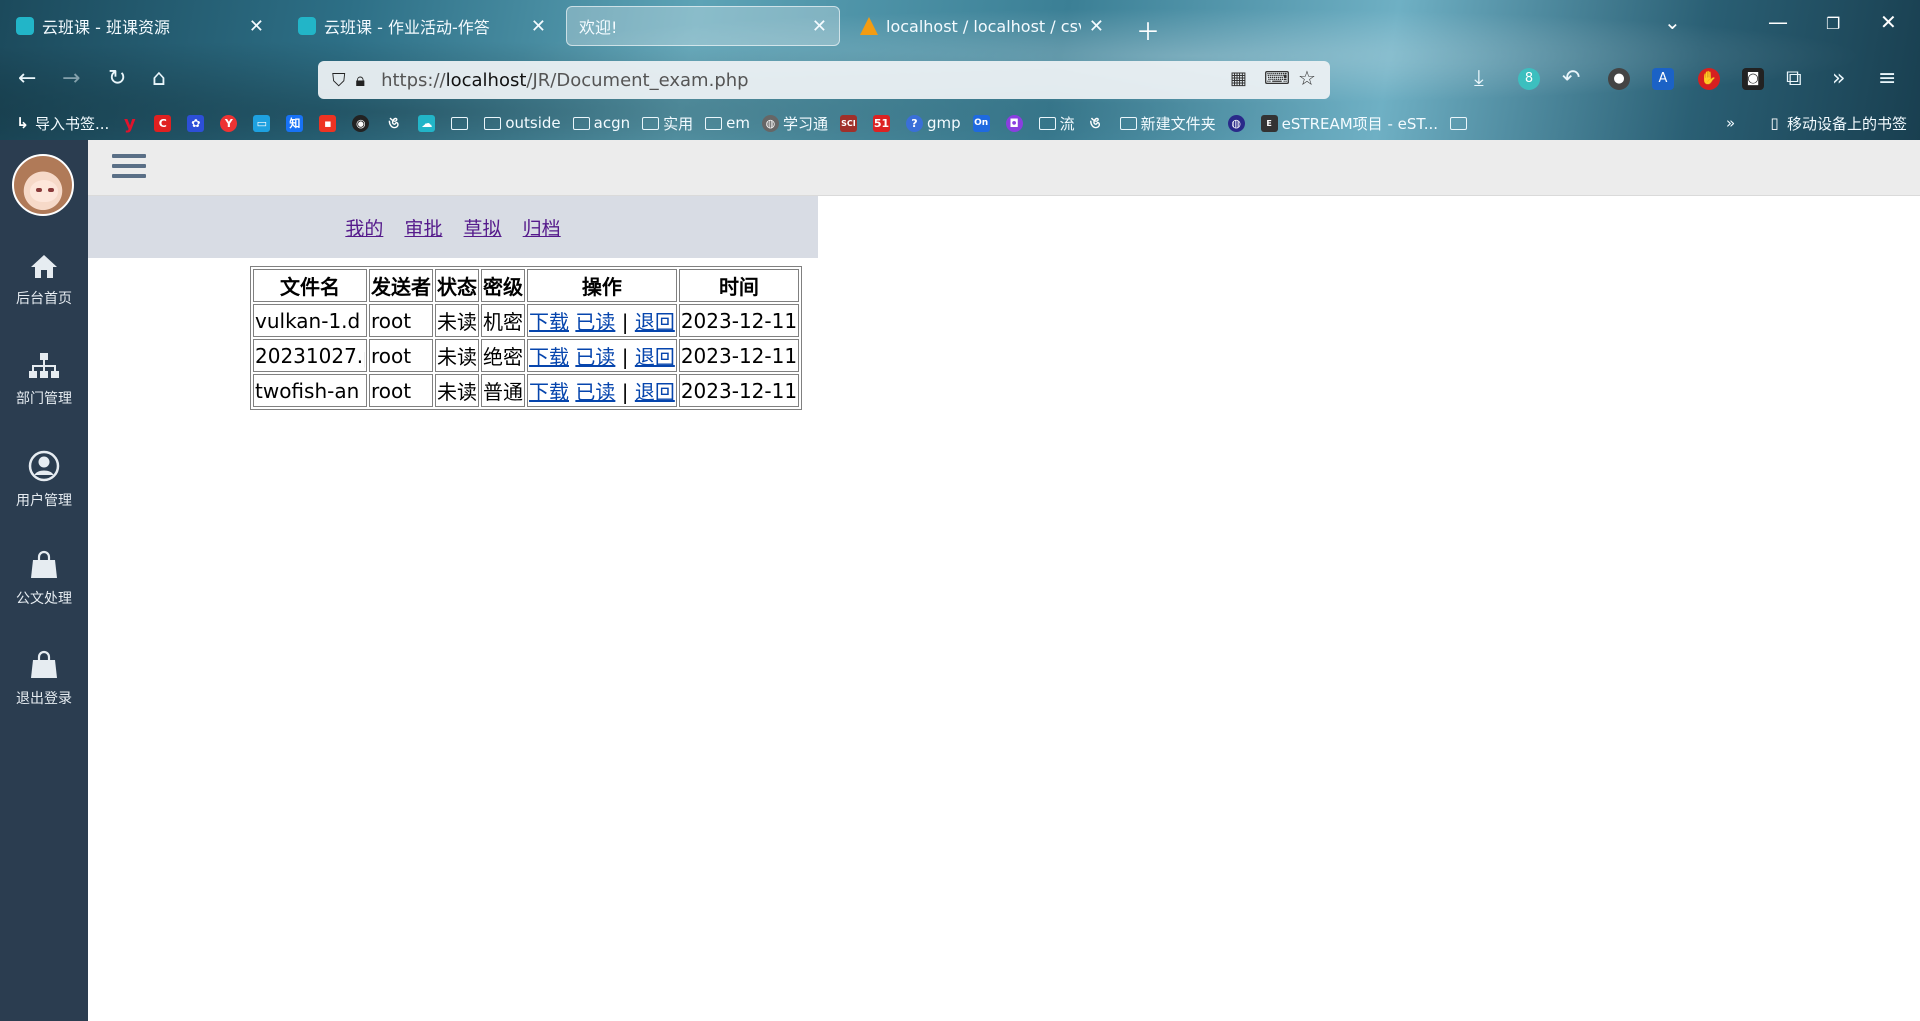 The image size is (1920, 1021). I want to click on back-arrow-icon: ←, so click(27, 78).